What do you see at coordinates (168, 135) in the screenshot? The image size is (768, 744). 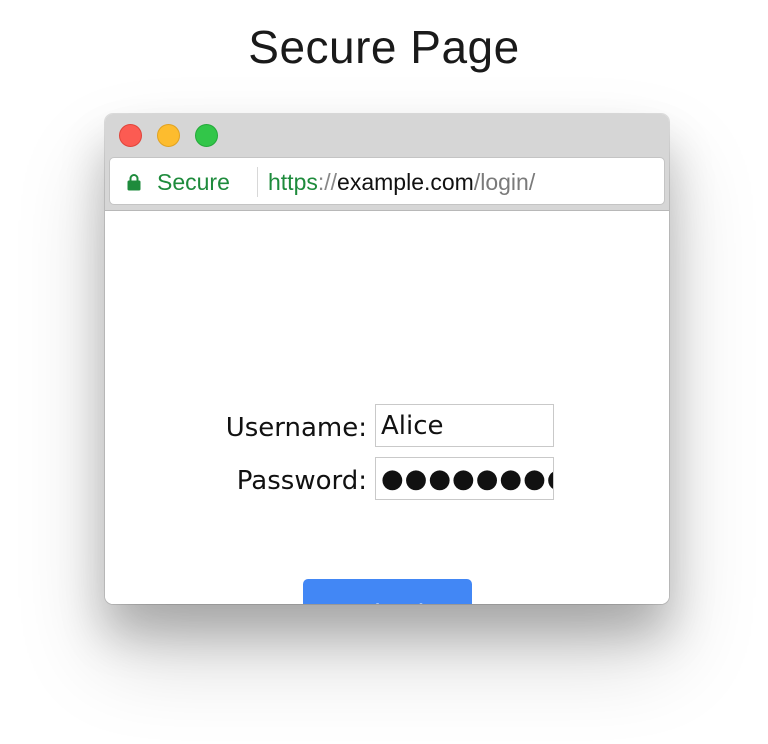 I see `minimize-window-button` at bounding box center [168, 135].